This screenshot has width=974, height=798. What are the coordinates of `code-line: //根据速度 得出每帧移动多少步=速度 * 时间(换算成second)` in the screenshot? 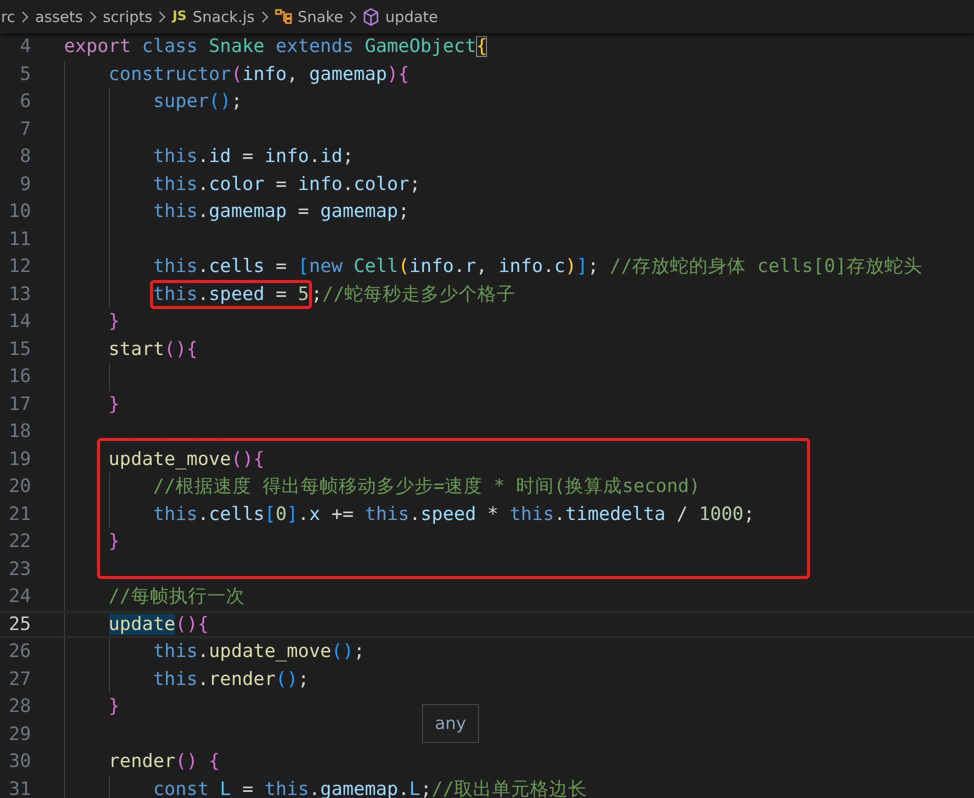 It's located at (426, 487).